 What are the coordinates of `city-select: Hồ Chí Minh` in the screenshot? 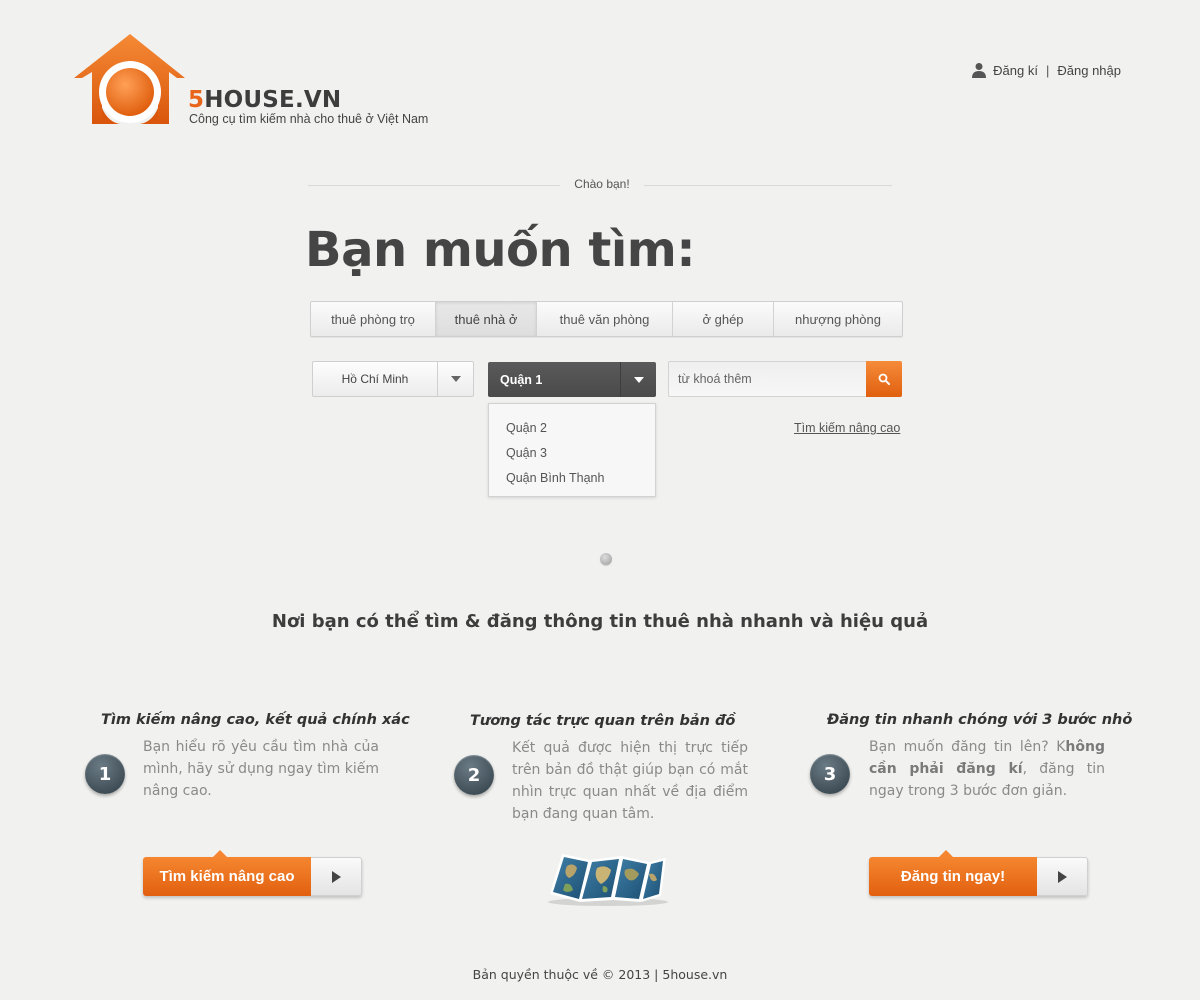 It's located at (393, 379).